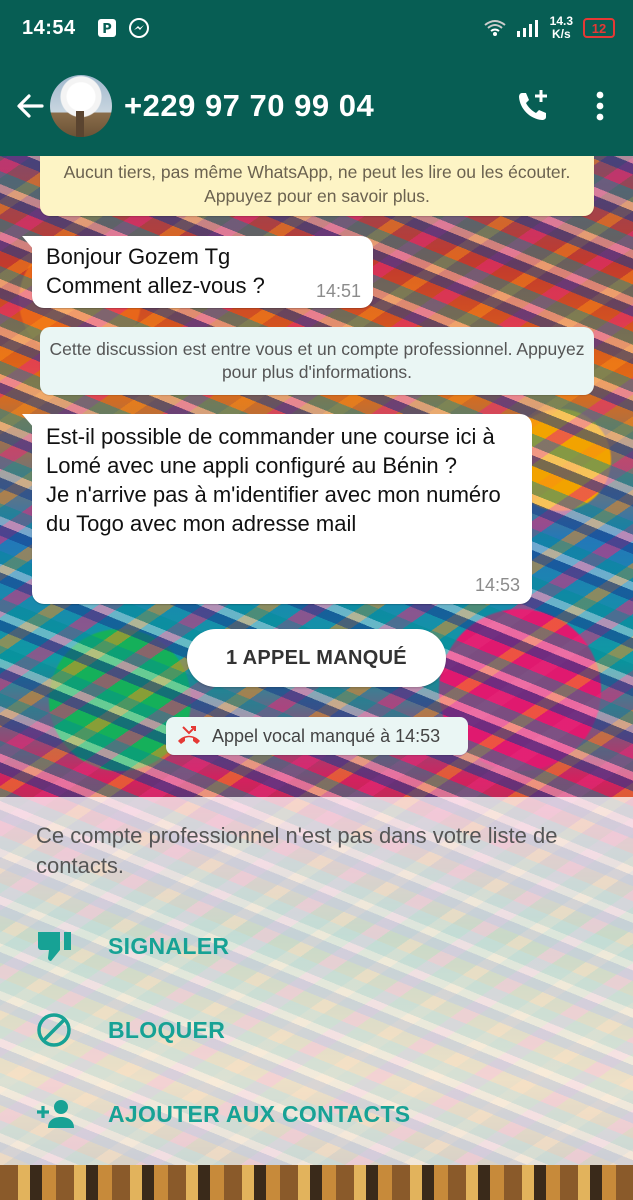 Image resolution: width=633 pixels, height=1200 pixels. I want to click on chat-header: +229 97 70 99 04, so click(316, 106).